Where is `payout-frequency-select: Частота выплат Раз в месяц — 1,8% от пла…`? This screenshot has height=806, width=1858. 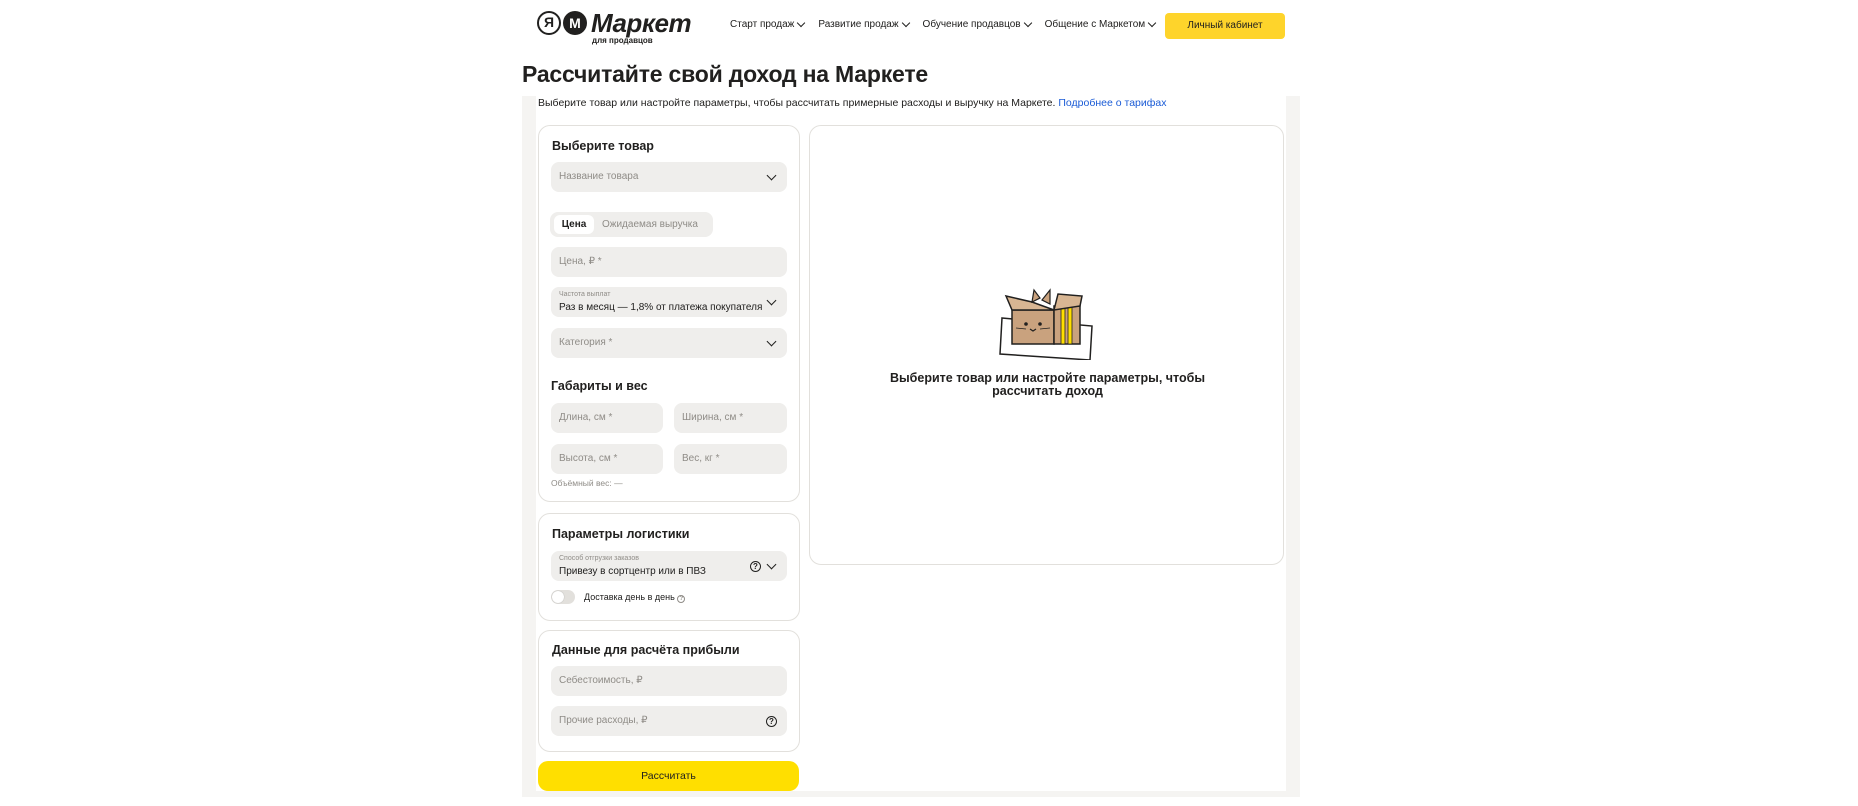 payout-frequency-select: Частота выплат Раз в месяц — 1,8% от пла… is located at coordinates (669, 302).